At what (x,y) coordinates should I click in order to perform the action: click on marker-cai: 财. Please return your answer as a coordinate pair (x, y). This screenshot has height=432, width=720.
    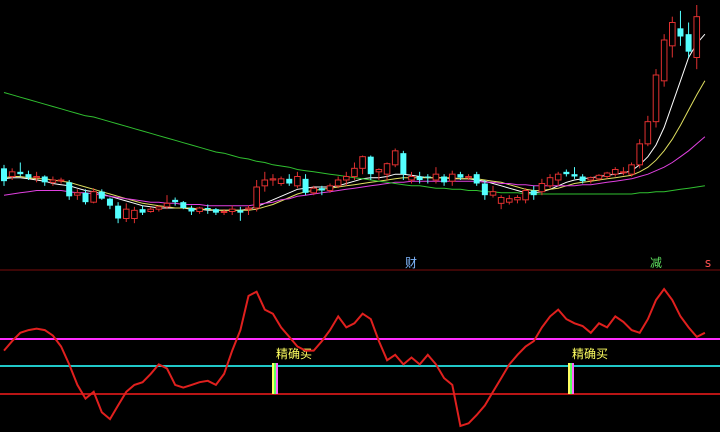
    Looking at the image, I should click on (411, 263).